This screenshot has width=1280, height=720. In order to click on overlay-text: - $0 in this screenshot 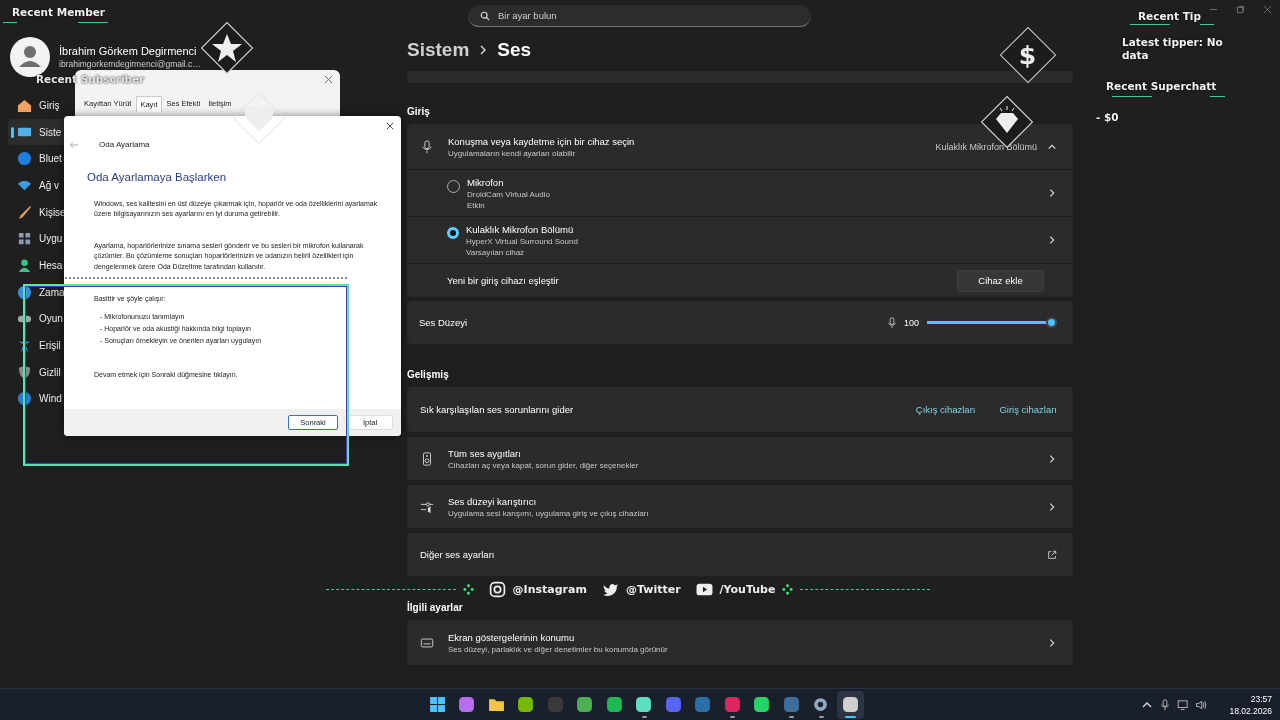, I will do `click(1107, 117)`.